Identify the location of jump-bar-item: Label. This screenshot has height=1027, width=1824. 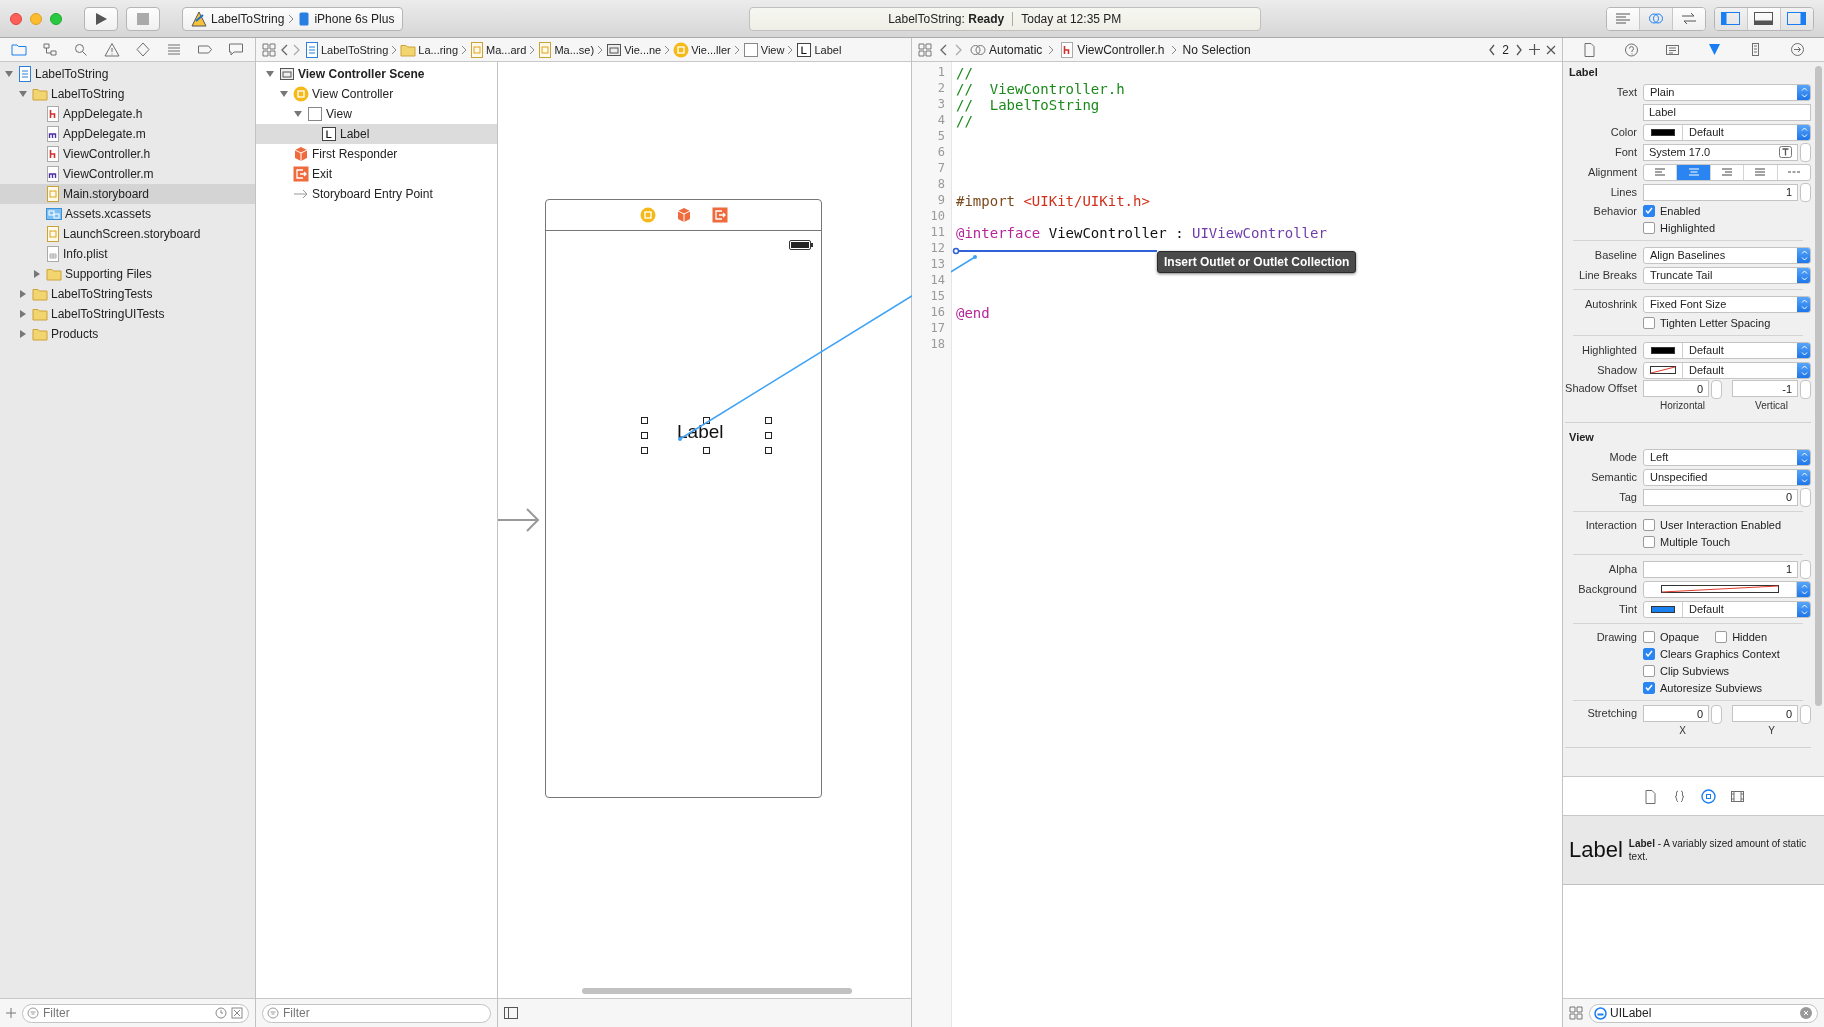
(819, 49).